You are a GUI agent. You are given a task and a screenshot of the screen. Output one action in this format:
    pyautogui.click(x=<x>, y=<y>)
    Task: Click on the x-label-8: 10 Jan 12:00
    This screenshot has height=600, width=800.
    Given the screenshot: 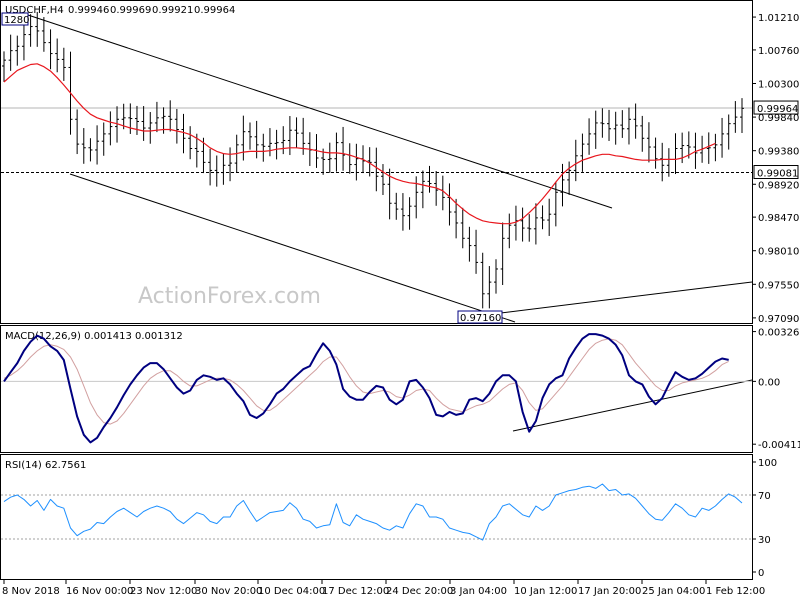 What is the action you would take?
    pyautogui.click(x=545, y=591)
    